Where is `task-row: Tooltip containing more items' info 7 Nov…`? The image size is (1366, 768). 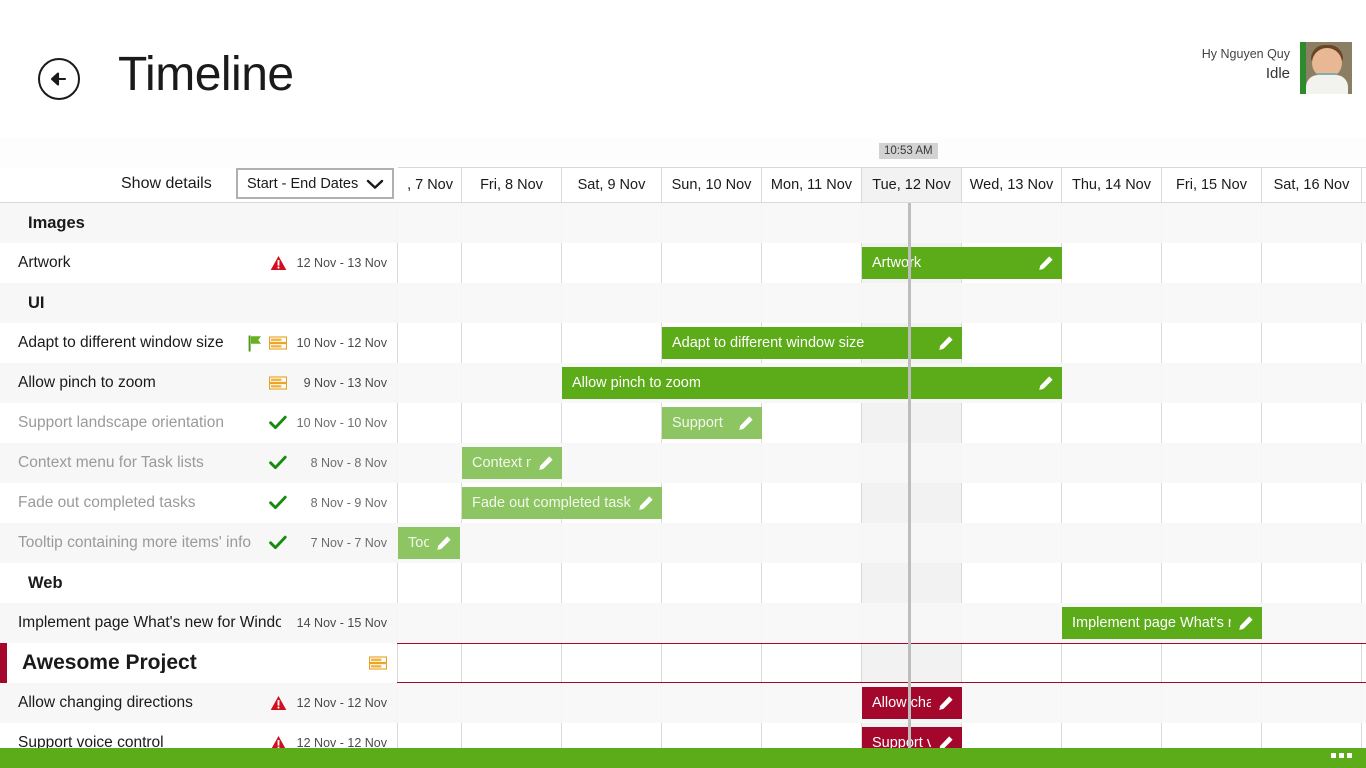
task-row: Tooltip containing more items' info 7 Nov… is located at coordinates (683, 543).